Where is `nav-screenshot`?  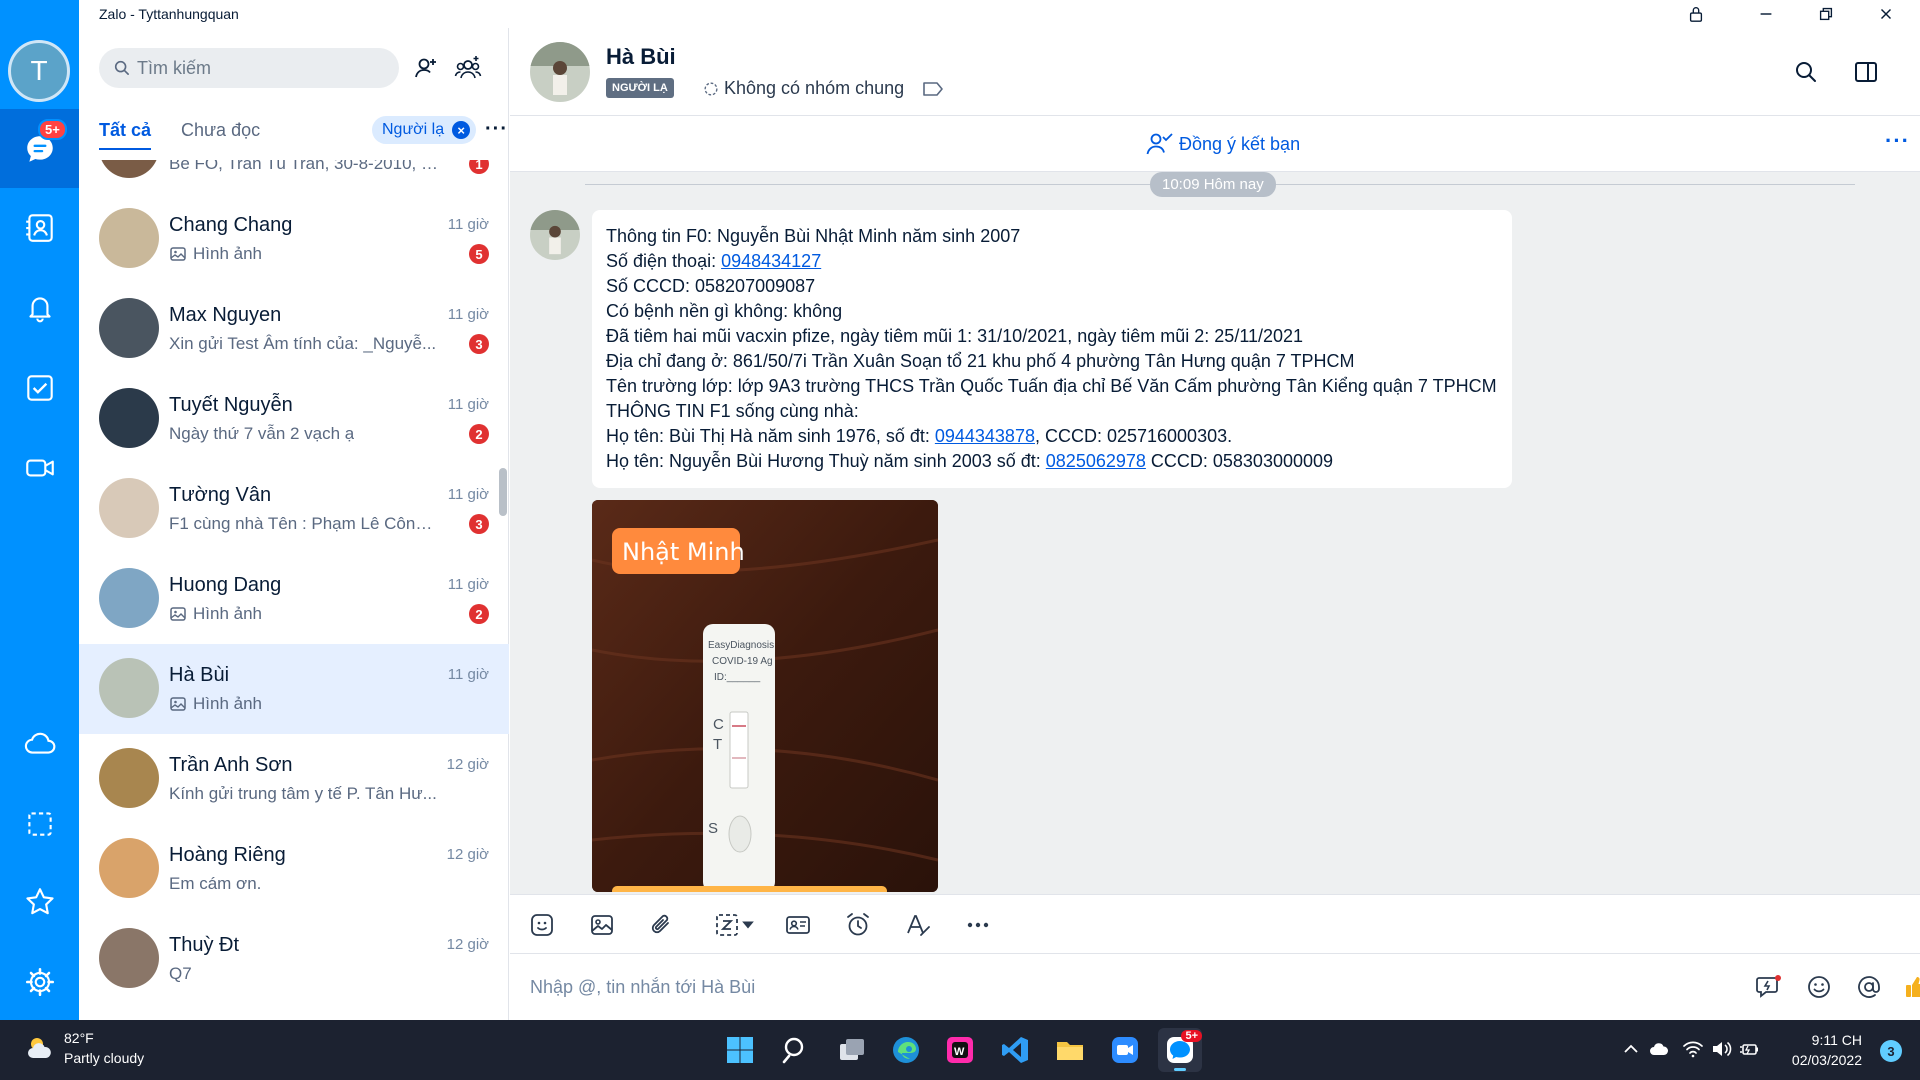 nav-screenshot is located at coordinates (39, 823).